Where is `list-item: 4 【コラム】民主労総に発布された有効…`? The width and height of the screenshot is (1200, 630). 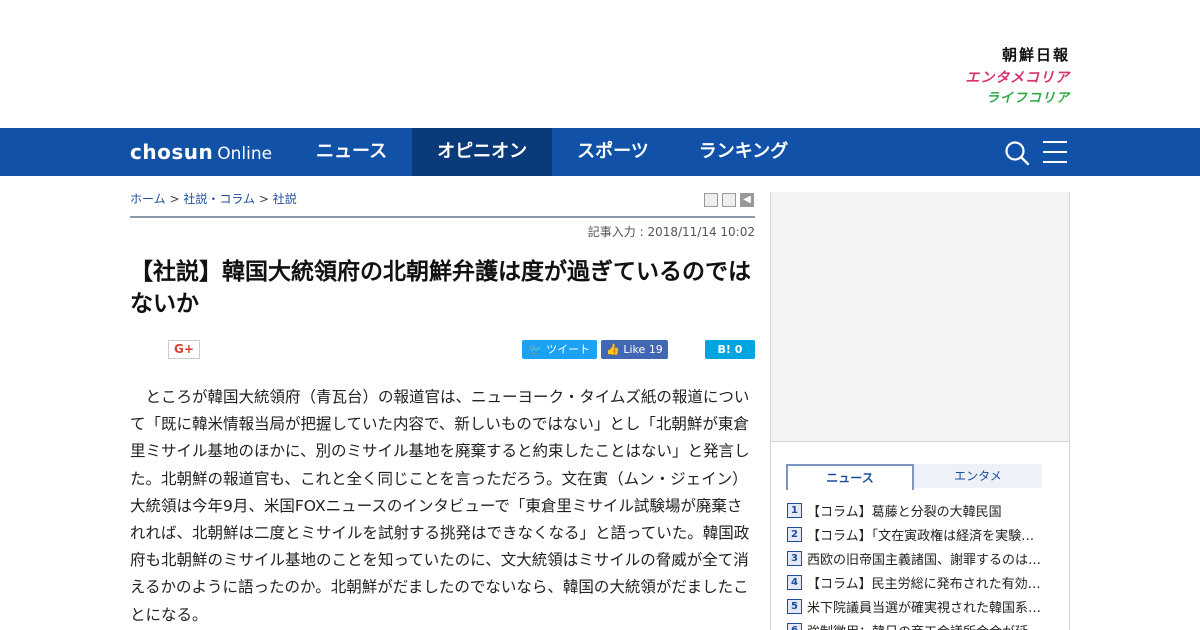 list-item: 4 【コラム】民主労総に発布された有効… is located at coordinates (917, 582).